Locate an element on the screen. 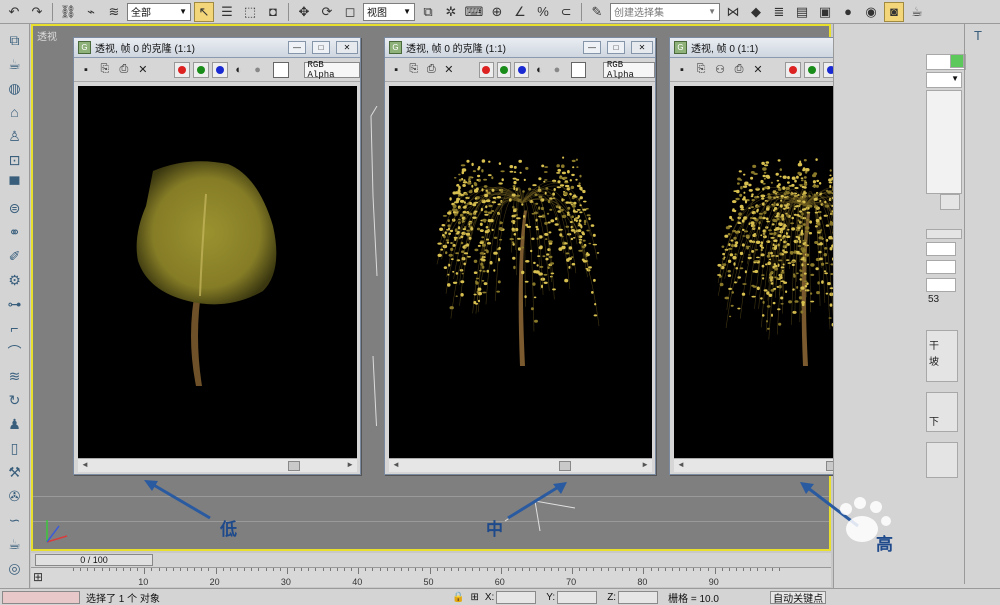 The height and width of the screenshot is (605, 1000). layer-manager-icon: ≣ is located at coordinates (779, 12).